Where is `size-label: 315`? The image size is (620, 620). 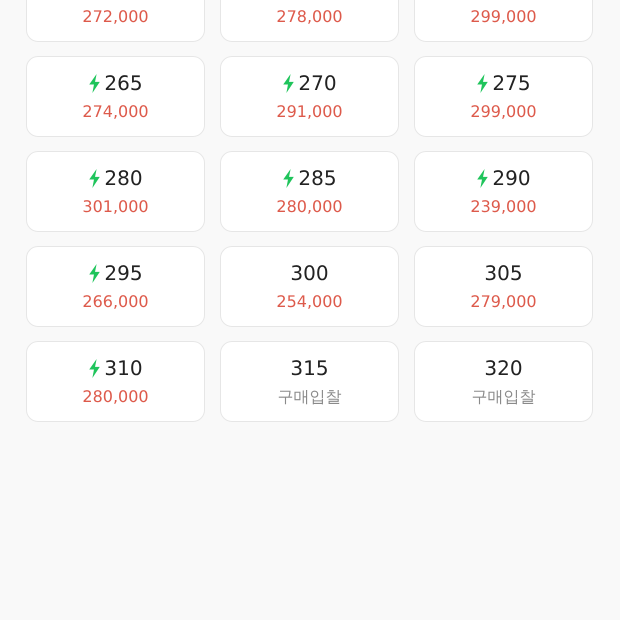
size-label: 315 is located at coordinates (309, 368).